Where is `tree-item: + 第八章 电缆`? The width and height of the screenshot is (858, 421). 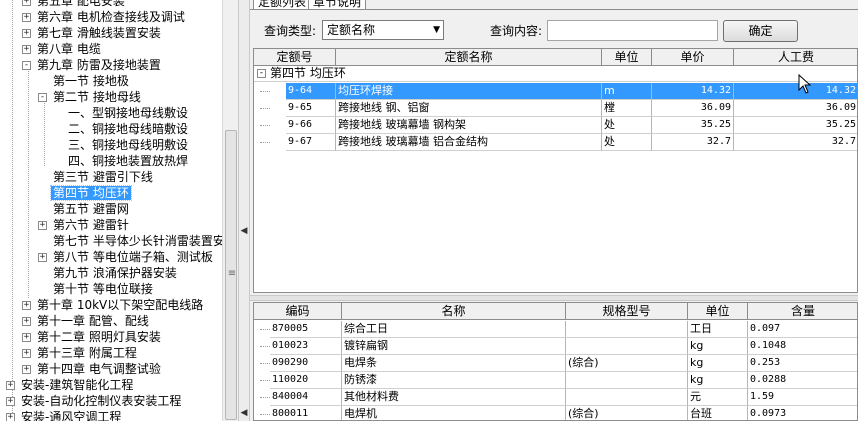 tree-item: + 第八章 电缆 is located at coordinates (62, 49).